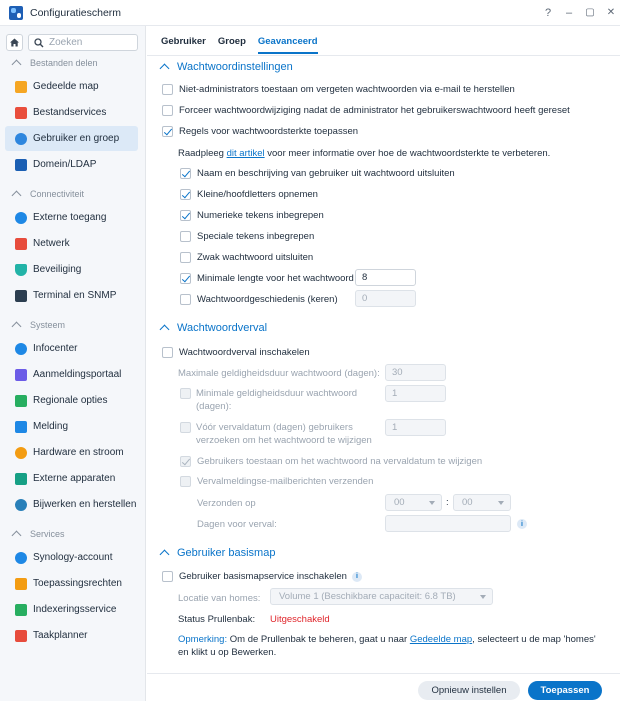 This screenshot has height=701, width=620. What do you see at coordinates (249, 194) in the screenshot?
I see `mixed-case-option: Kleine/hoofdletters opnemen` at bounding box center [249, 194].